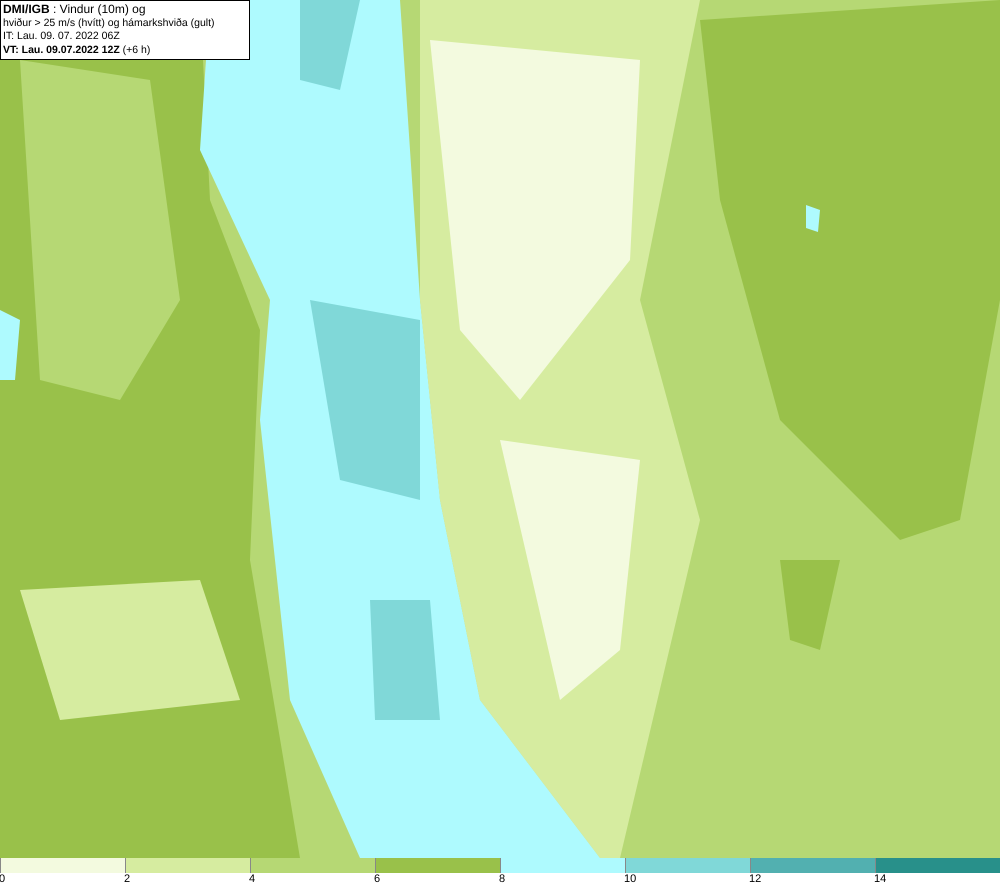 The image size is (1000, 887). Describe the element at coordinates (880, 879) in the screenshot. I see `scale-label: 14` at that location.